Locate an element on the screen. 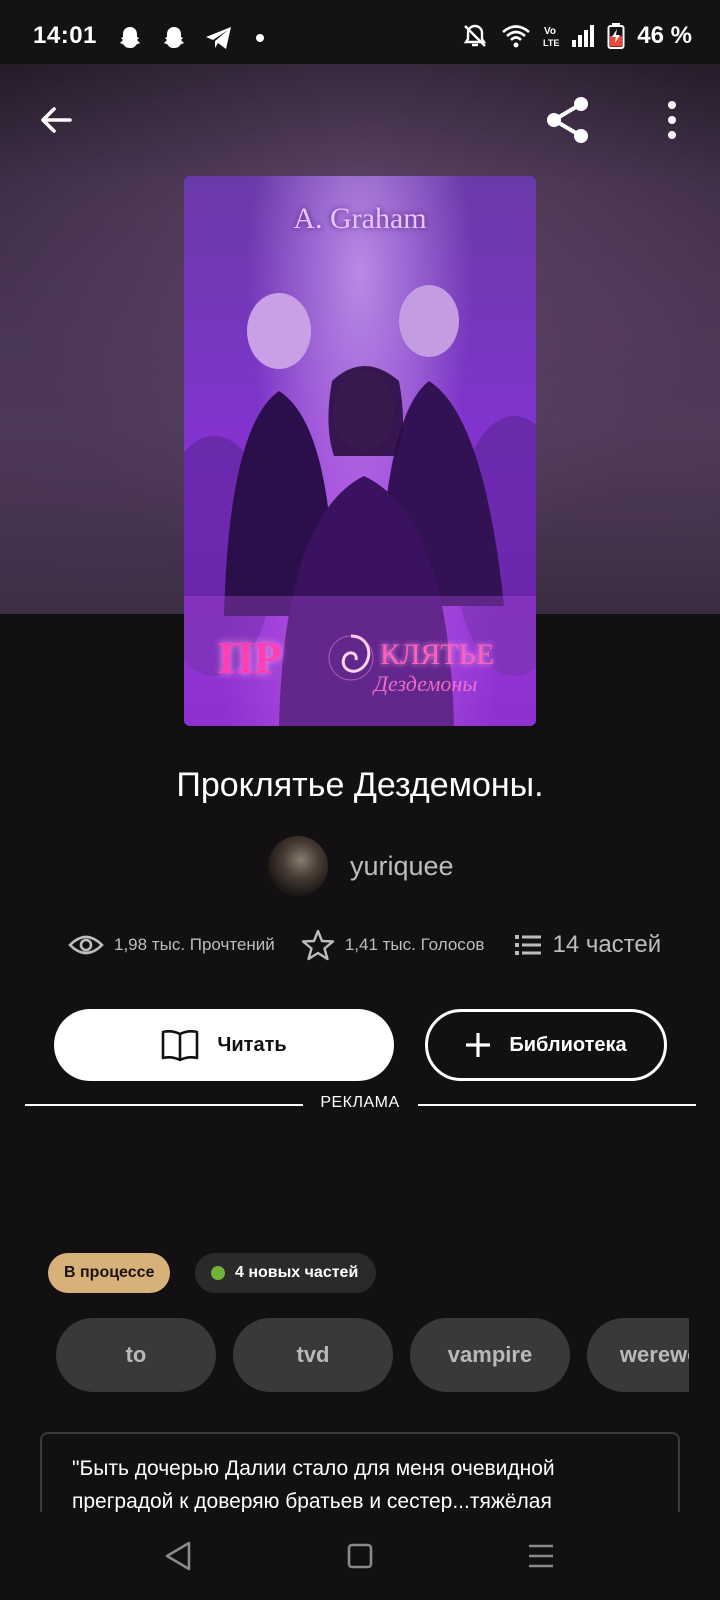 Image resolution: width=720 pixels, height=1600 pixels. new-indicator-dot is located at coordinates (218, 1273).